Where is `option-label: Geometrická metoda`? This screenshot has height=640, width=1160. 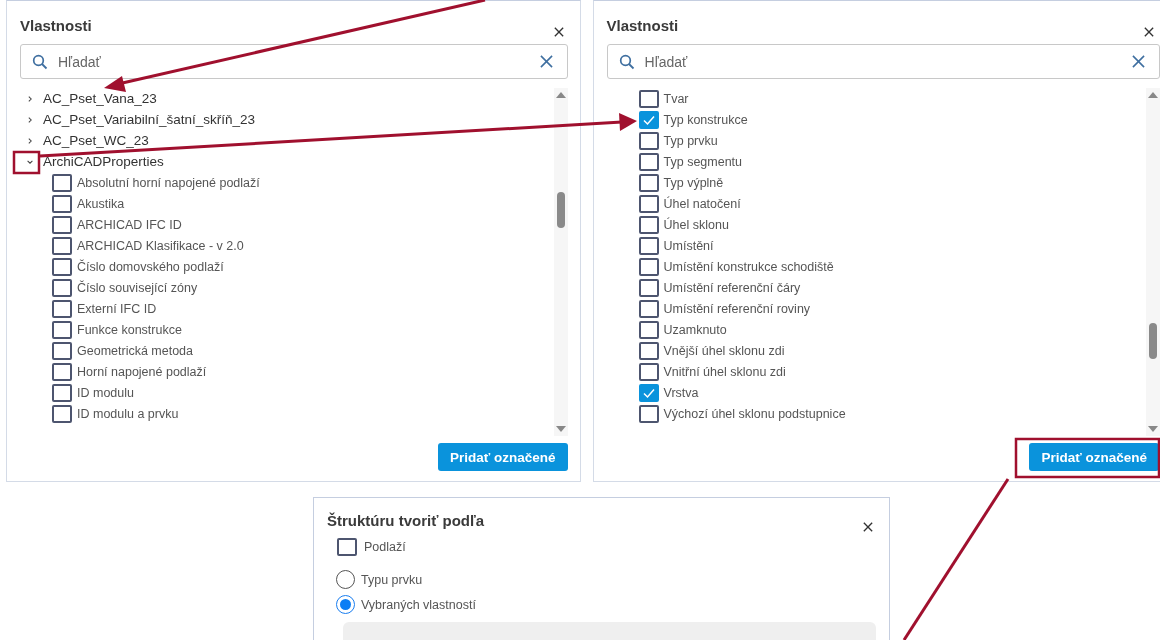 option-label: Geometrická metoda is located at coordinates (135, 350).